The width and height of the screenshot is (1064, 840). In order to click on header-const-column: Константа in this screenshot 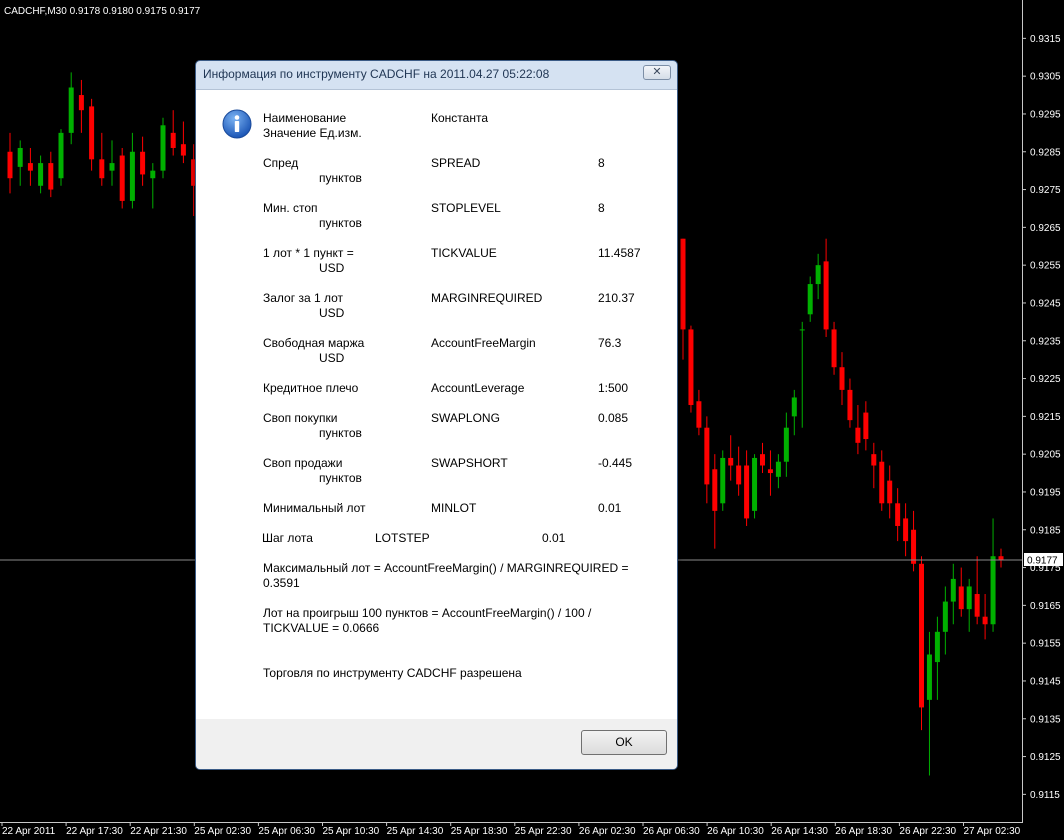, I will do `click(459, 118)`.